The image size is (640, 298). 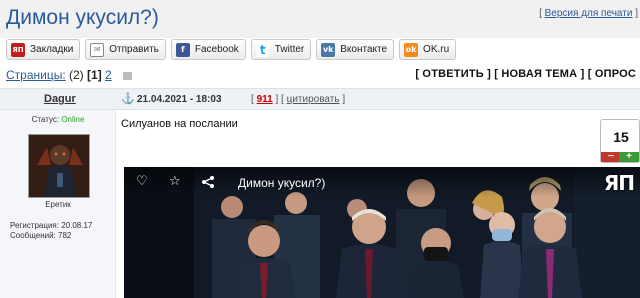 What do you see at coordinates (328, 49) in the screenshot?
I see `vk-icon: vk` at bounding box center [328, 49].